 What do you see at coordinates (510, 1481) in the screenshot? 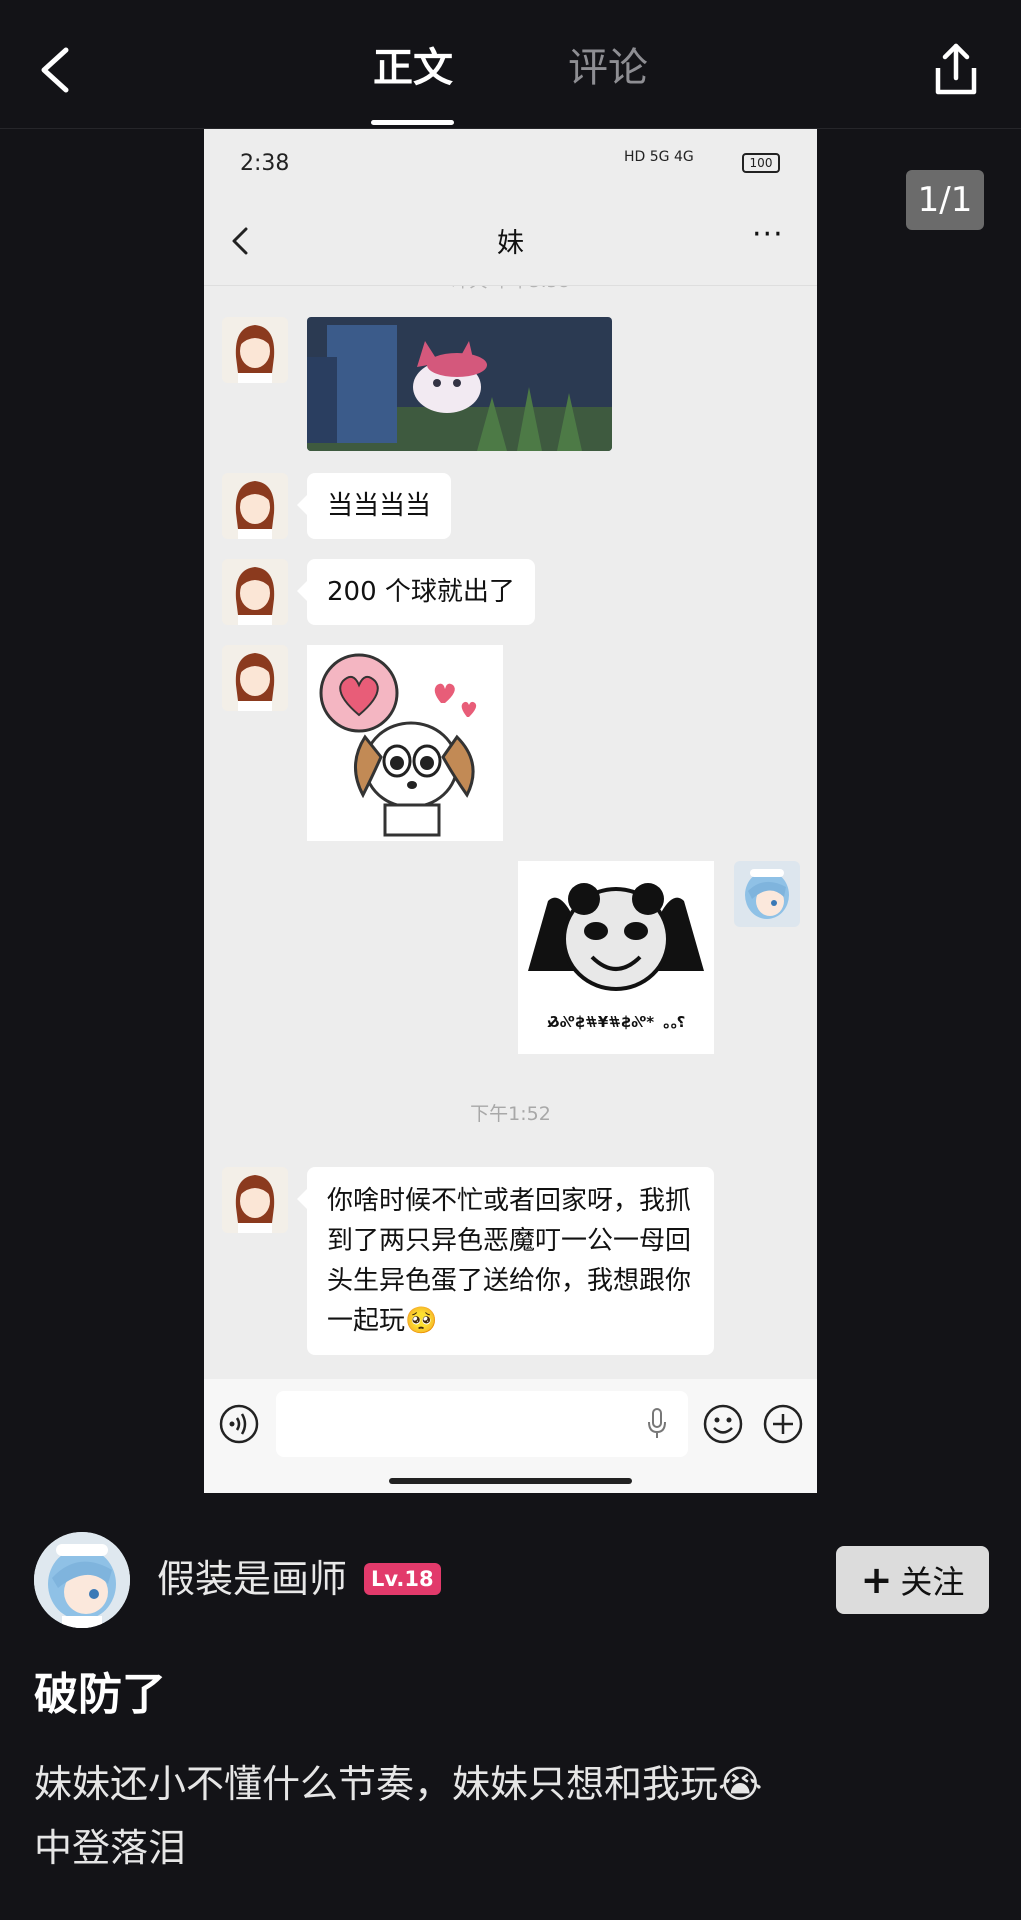
I see `home-indicator` at bounding box center [510, 1481].